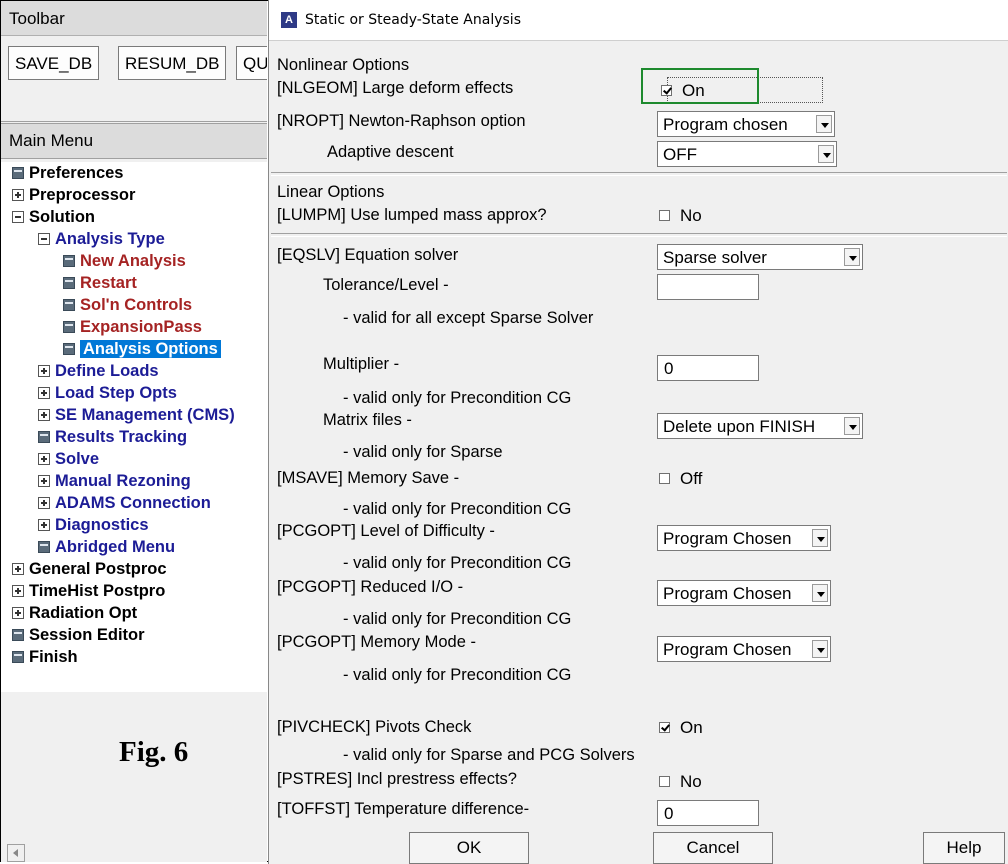  I want to click on menu-item-solution: Solution, so click(53, 217).